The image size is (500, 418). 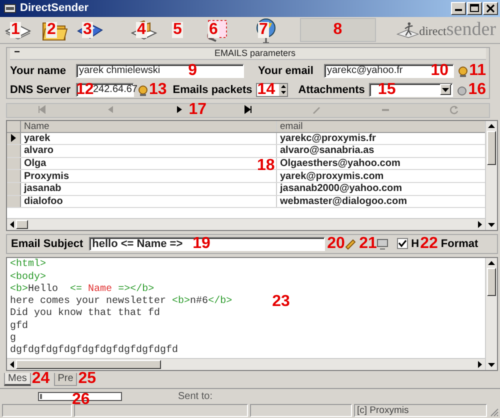 I want to click on table-cell-text: jasanab2000@yahoo.com, so click(x=341, y=188).